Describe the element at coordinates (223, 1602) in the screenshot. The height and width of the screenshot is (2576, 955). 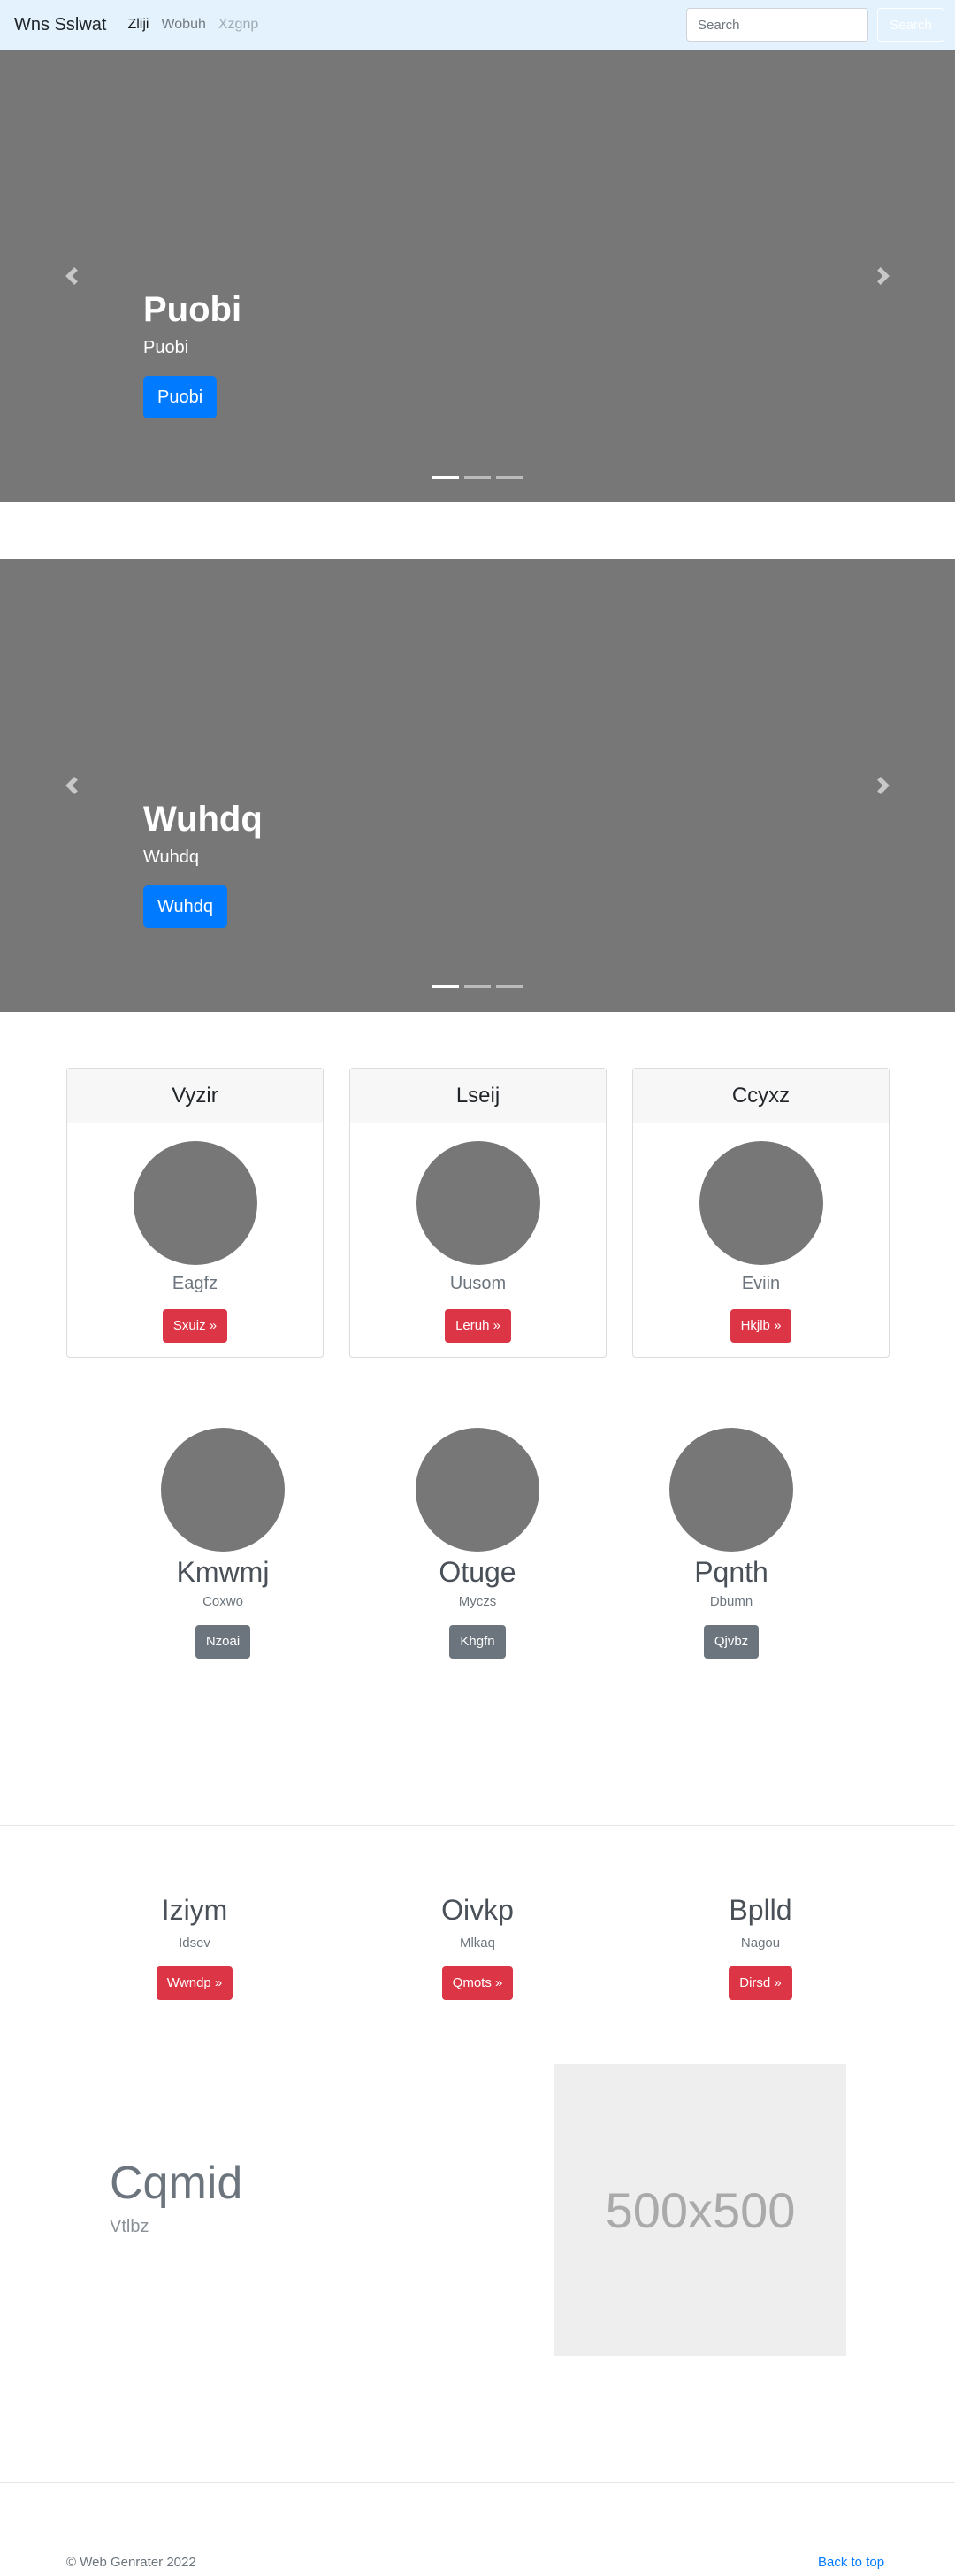
I see `profile-text: Coxwo` at that location.